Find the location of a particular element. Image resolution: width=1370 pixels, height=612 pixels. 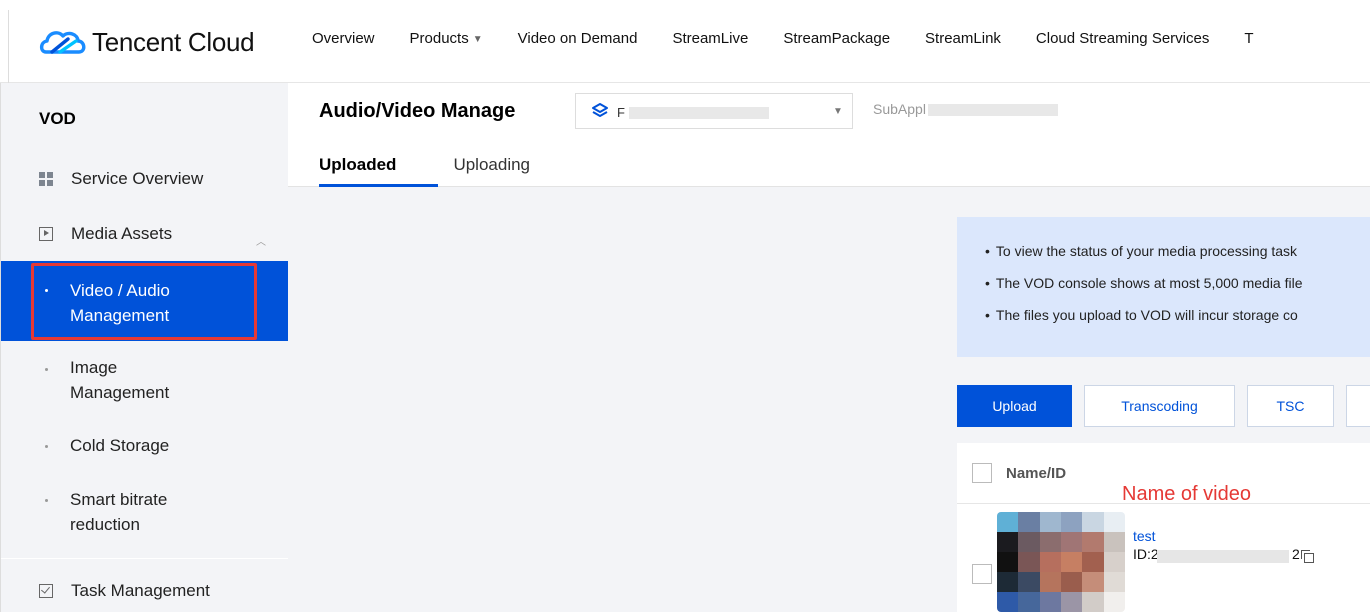

dashboard-grid-icon is located at coordinates (46, 179).